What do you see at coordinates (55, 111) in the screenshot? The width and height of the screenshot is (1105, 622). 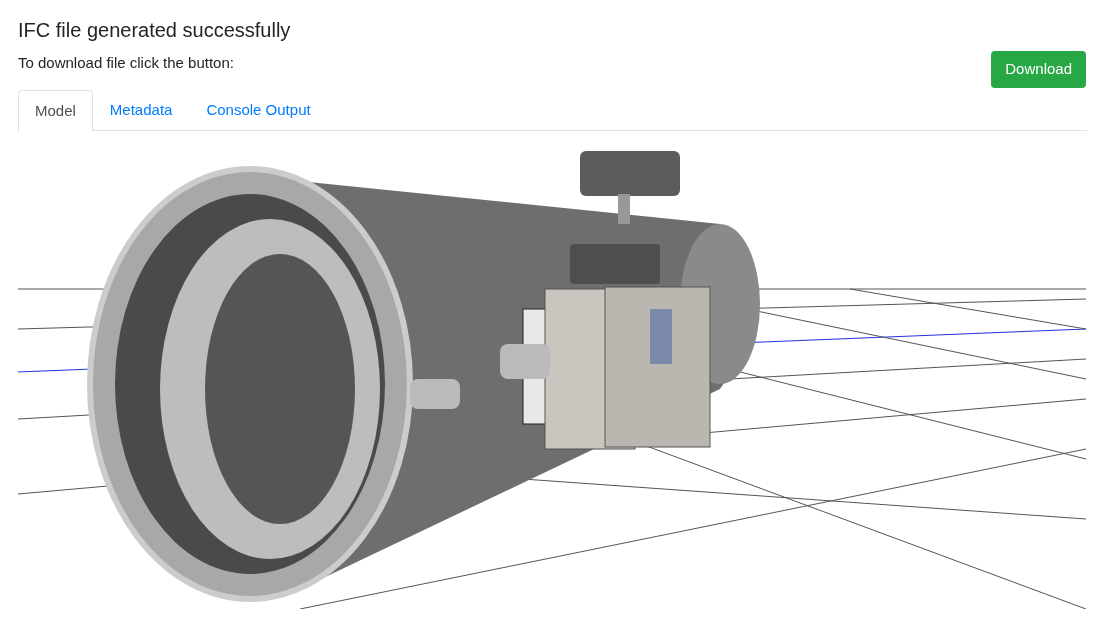 I see `tab: Model` at bounding box center [55, 111].